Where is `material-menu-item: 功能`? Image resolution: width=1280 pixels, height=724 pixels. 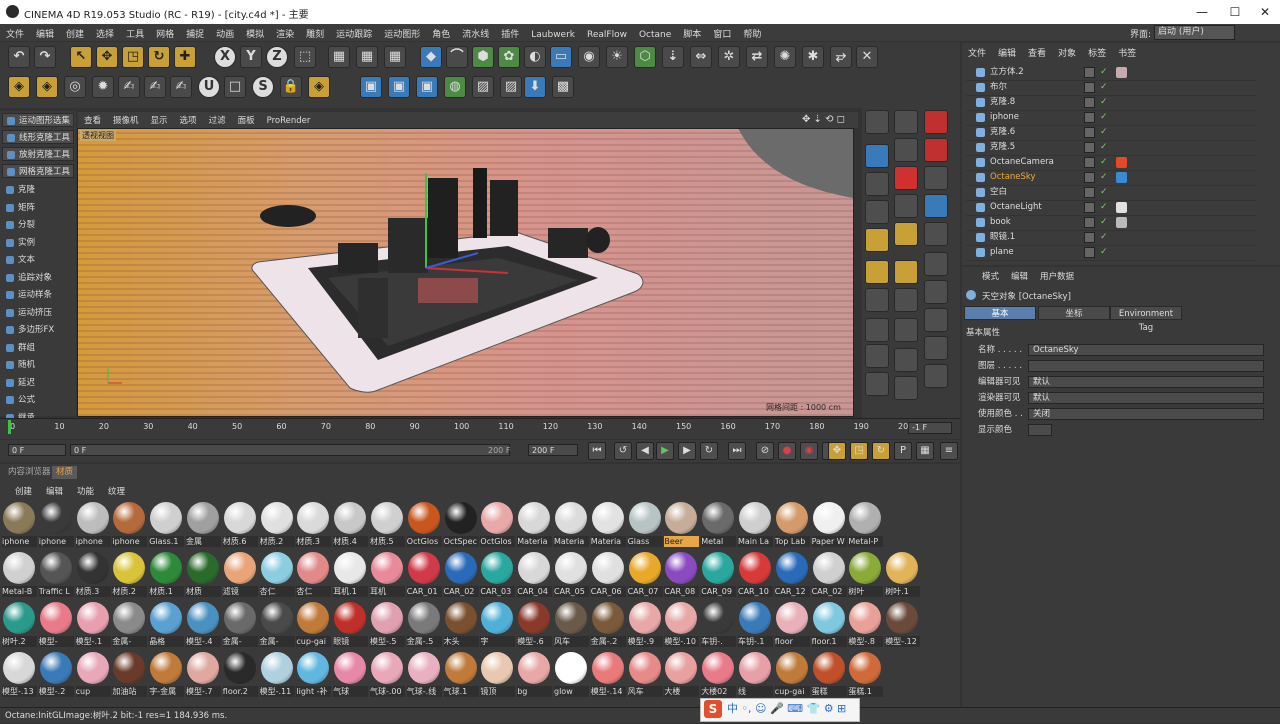
material-menu-item: 功能 is located at coordinates (85, 491).